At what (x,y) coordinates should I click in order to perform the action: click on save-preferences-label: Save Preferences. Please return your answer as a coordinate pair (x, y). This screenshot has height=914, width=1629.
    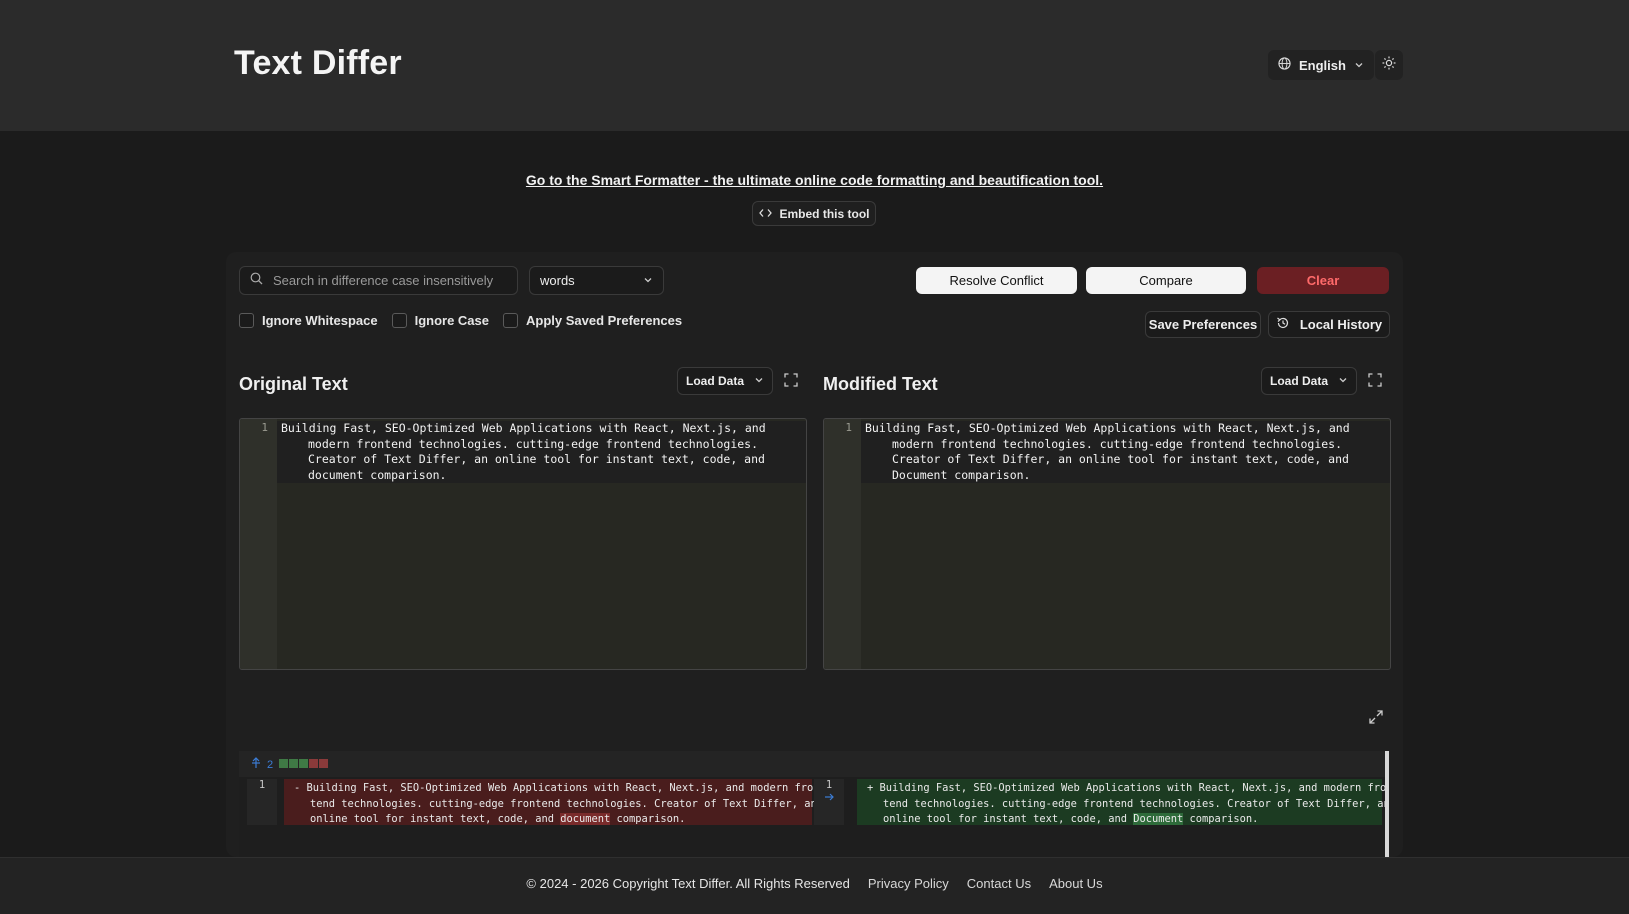
    Looking at the image, I should click on (1203, 324).